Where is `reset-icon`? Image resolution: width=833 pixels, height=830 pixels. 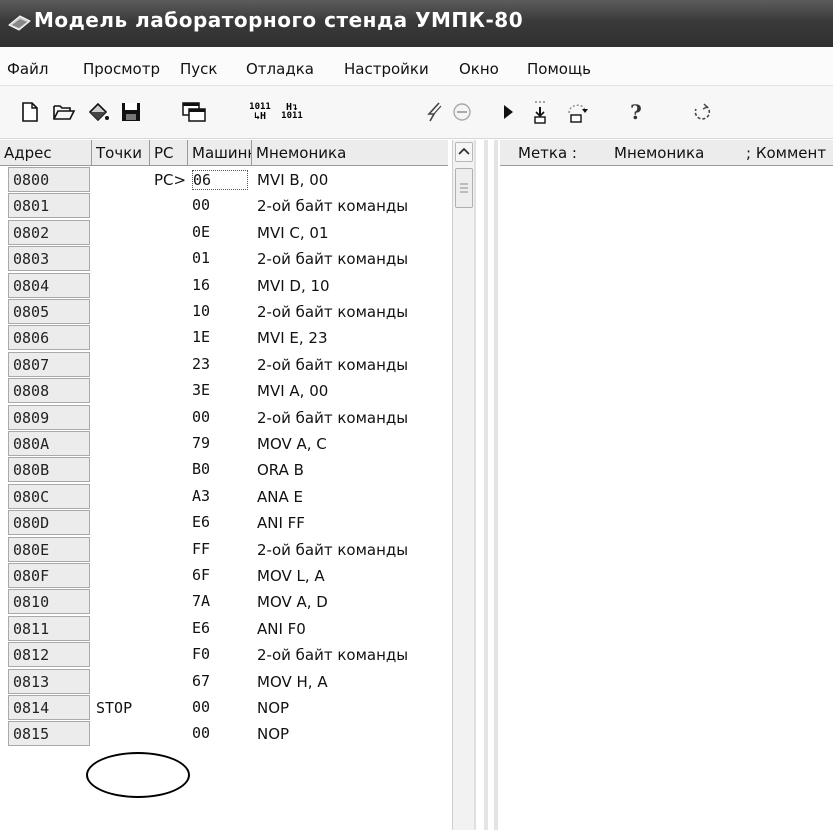 reset-icon is located at coordinates (702, 112).